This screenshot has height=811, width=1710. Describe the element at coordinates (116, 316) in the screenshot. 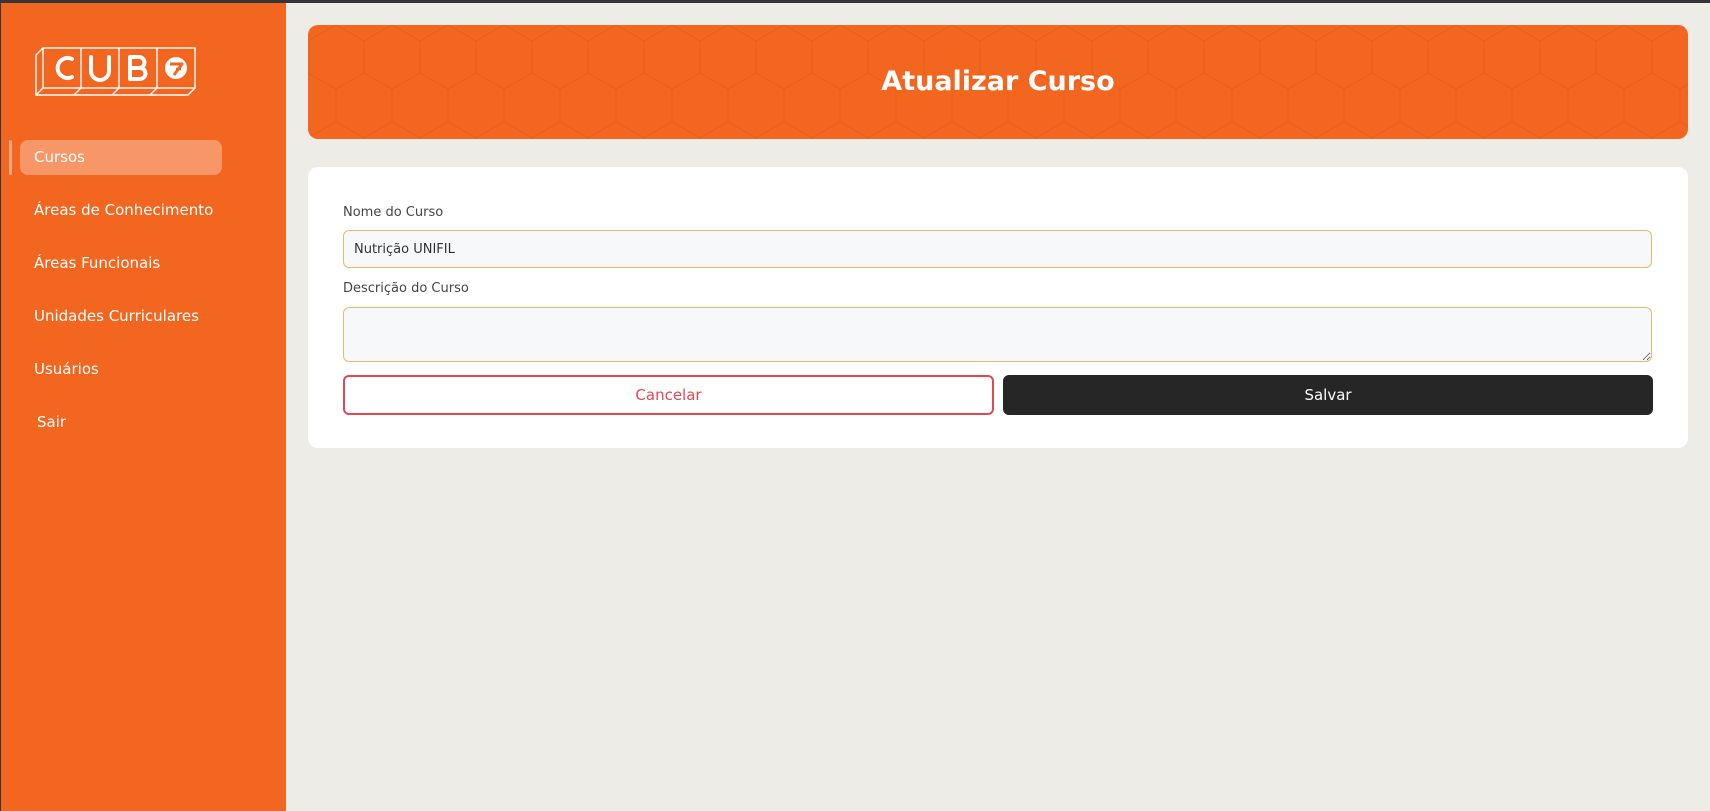

I see `sidebar-item-label: Unidades Curriculares` at that location.